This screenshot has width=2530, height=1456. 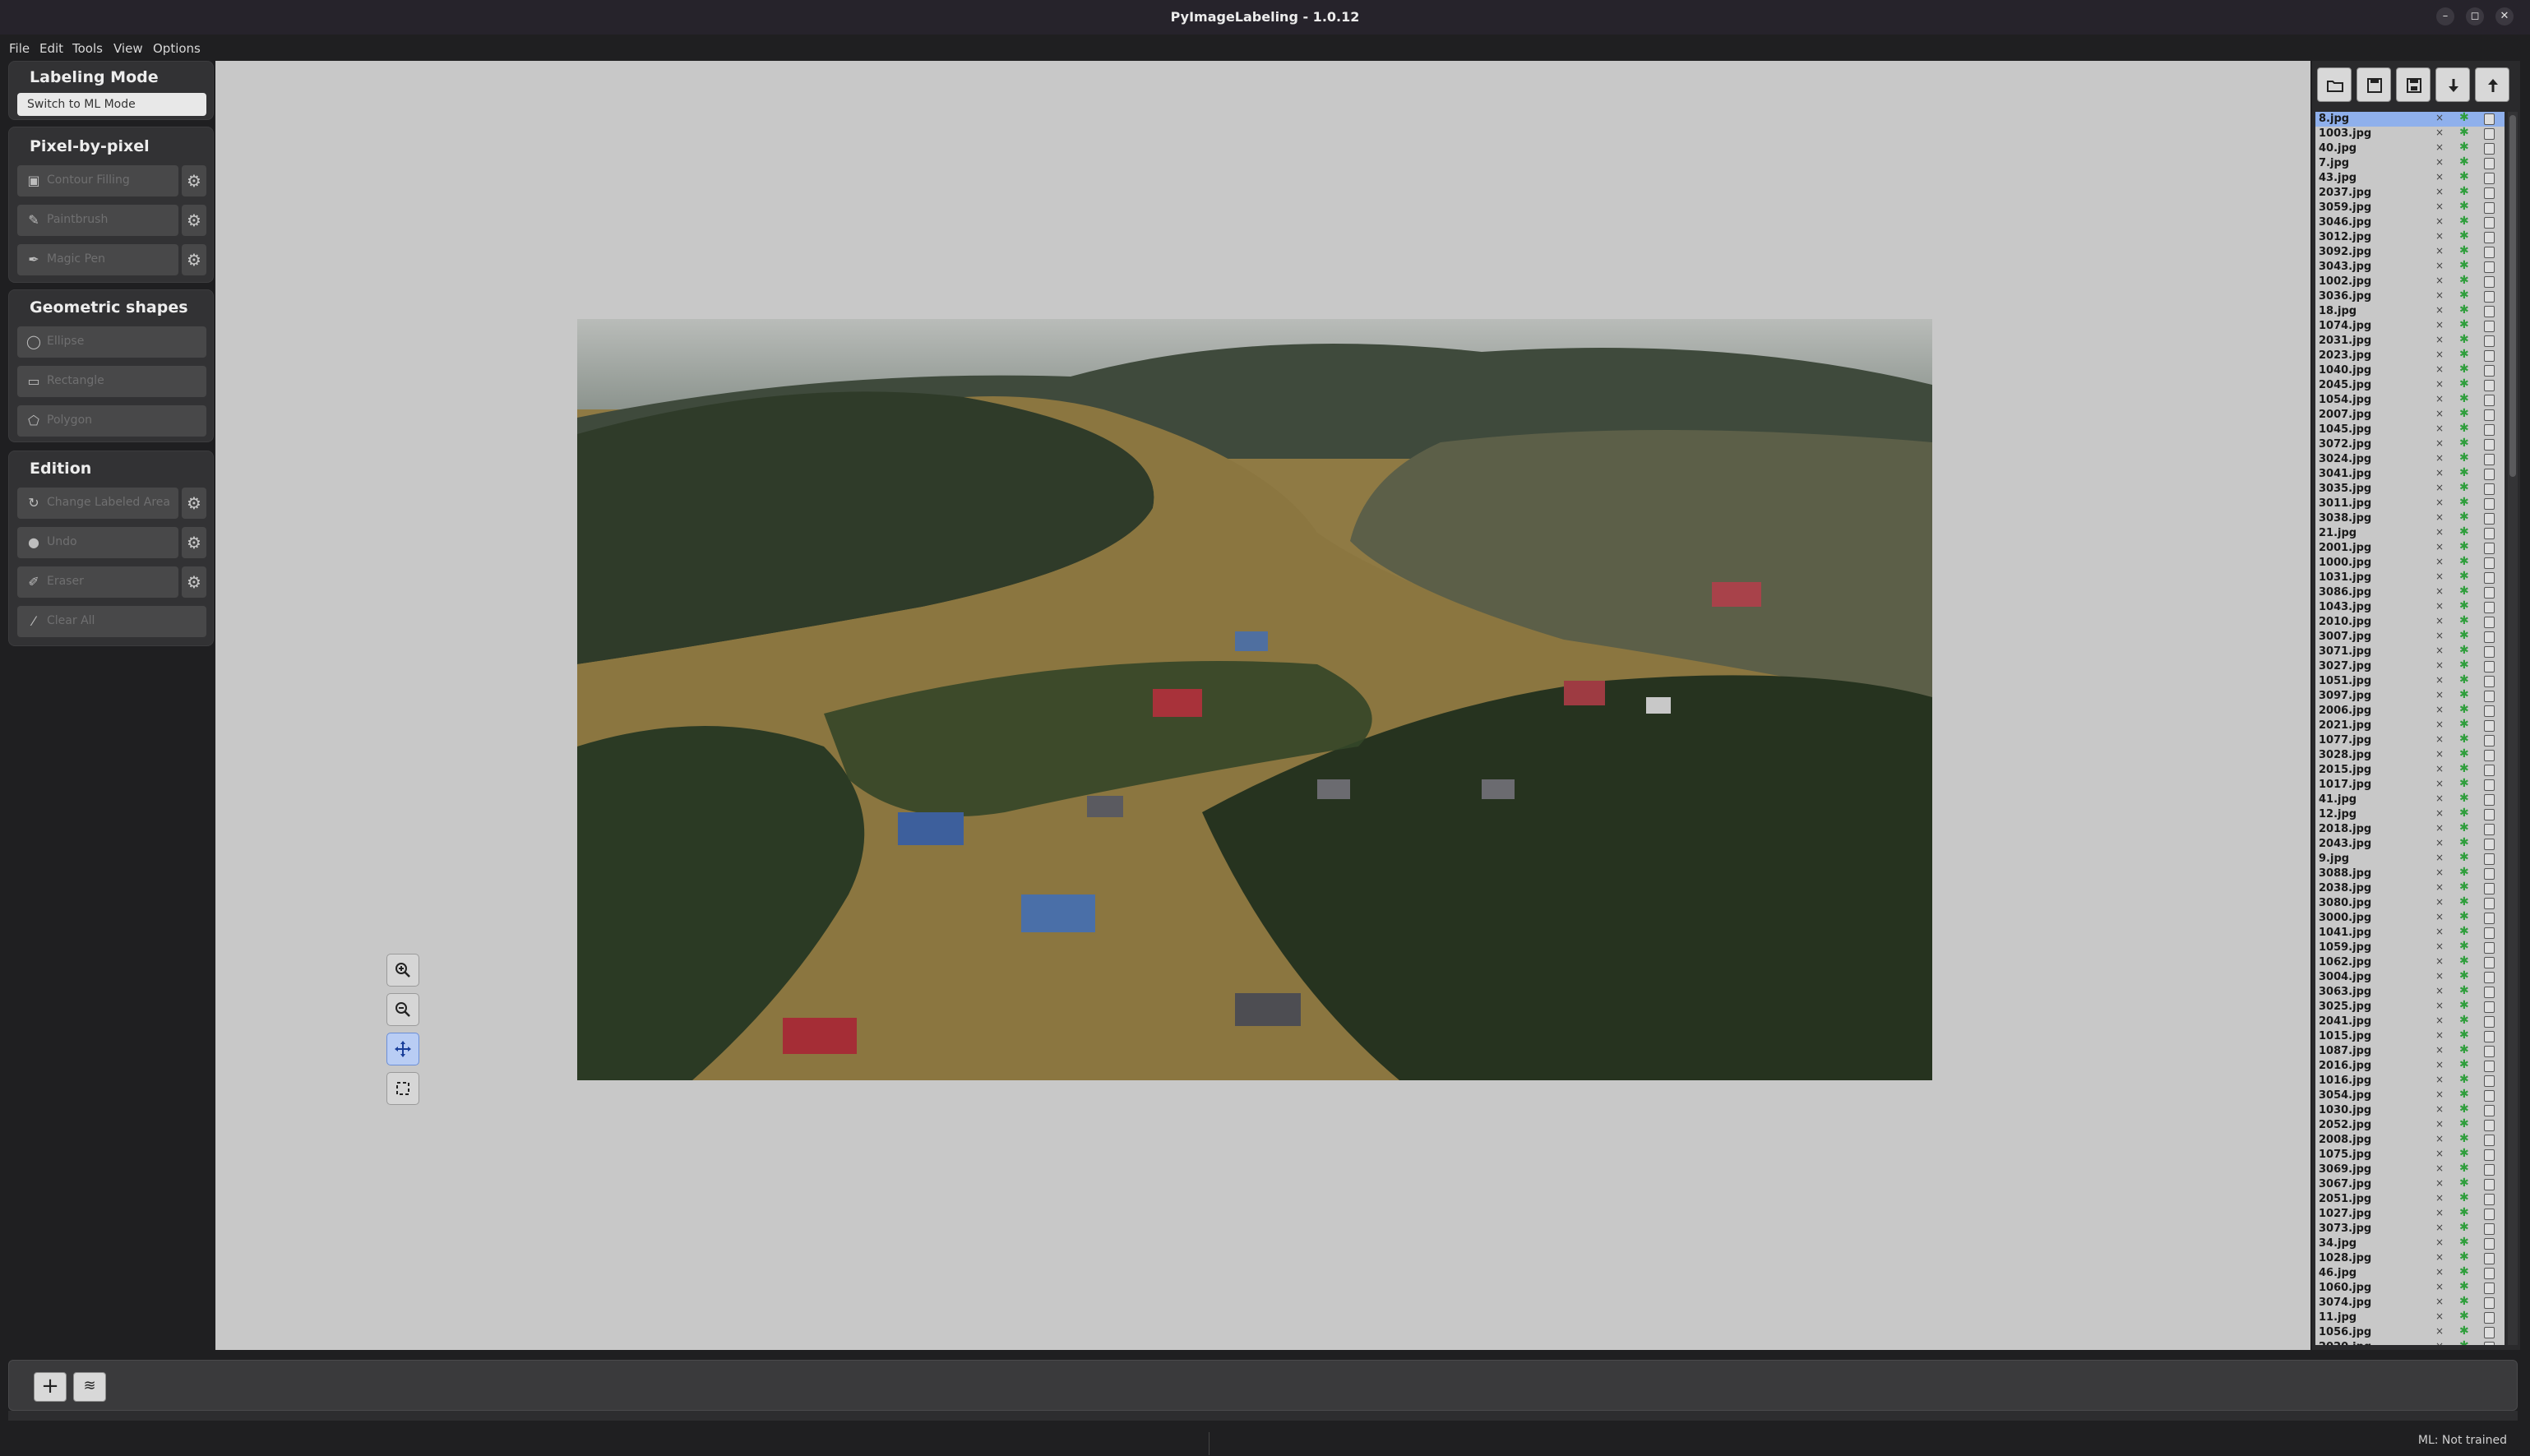 I want to click on file-row: 2041.jpg × ✱, so click(x=2410, y=1021).